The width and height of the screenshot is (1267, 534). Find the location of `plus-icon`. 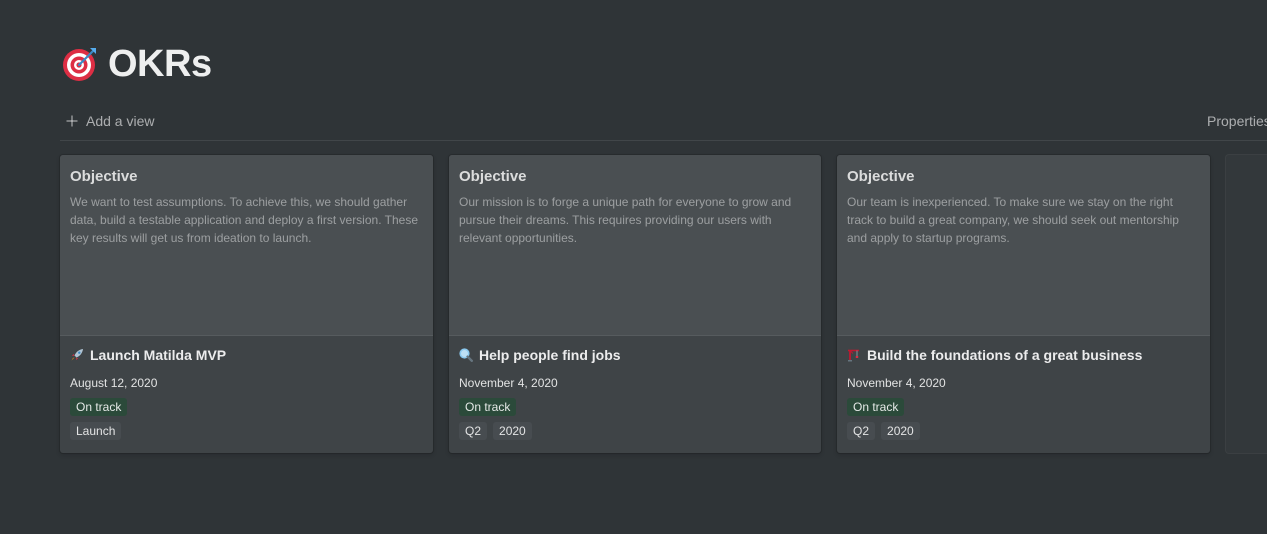

plus-icon is located at coordinates (72, 121).